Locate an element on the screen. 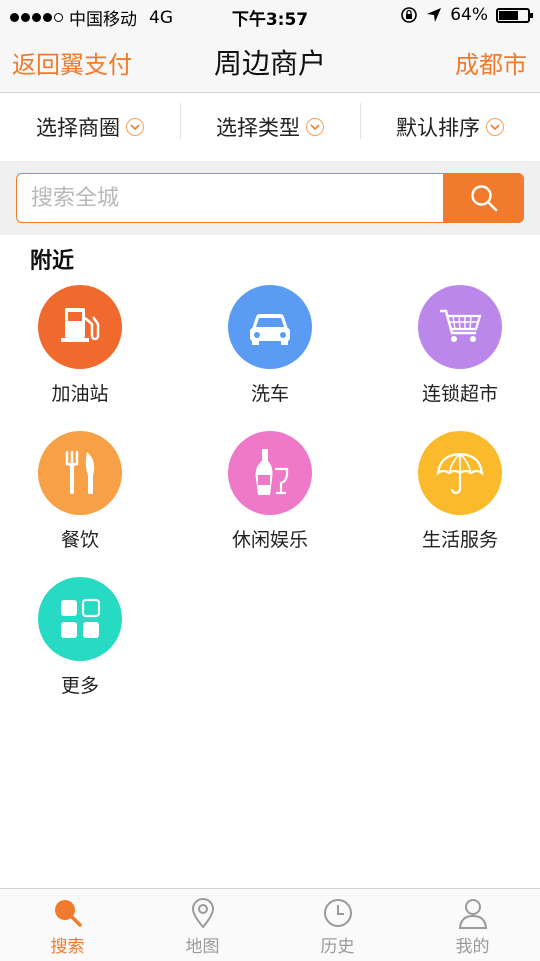 Image resolution: width=540 pixels, height=961 pixels. category-supermarket: 连锁超市 is located at coordinates (460, 355).